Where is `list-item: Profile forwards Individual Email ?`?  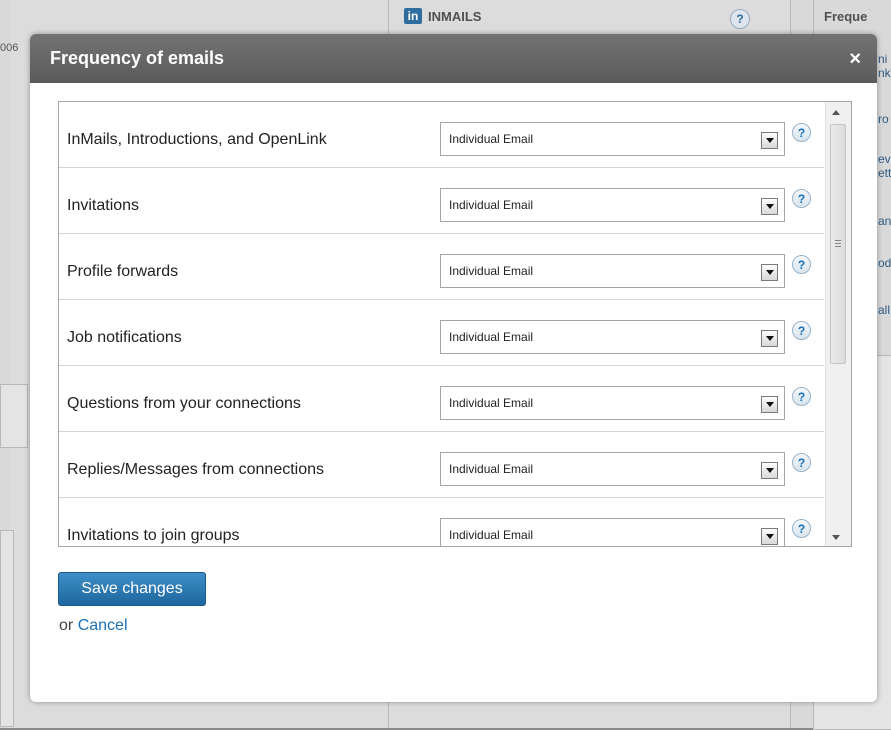 list-item: Profile forwards Individual Email ? is located at coordinates (441, 267).